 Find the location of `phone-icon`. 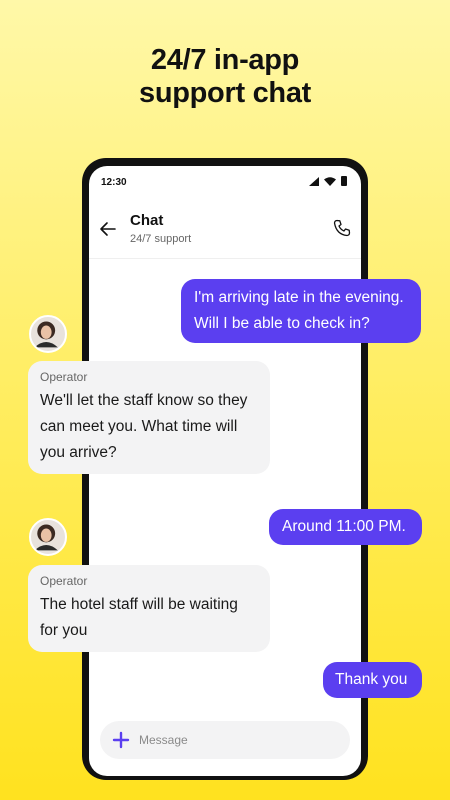

phone-icon is located at coordinates (342, 228).